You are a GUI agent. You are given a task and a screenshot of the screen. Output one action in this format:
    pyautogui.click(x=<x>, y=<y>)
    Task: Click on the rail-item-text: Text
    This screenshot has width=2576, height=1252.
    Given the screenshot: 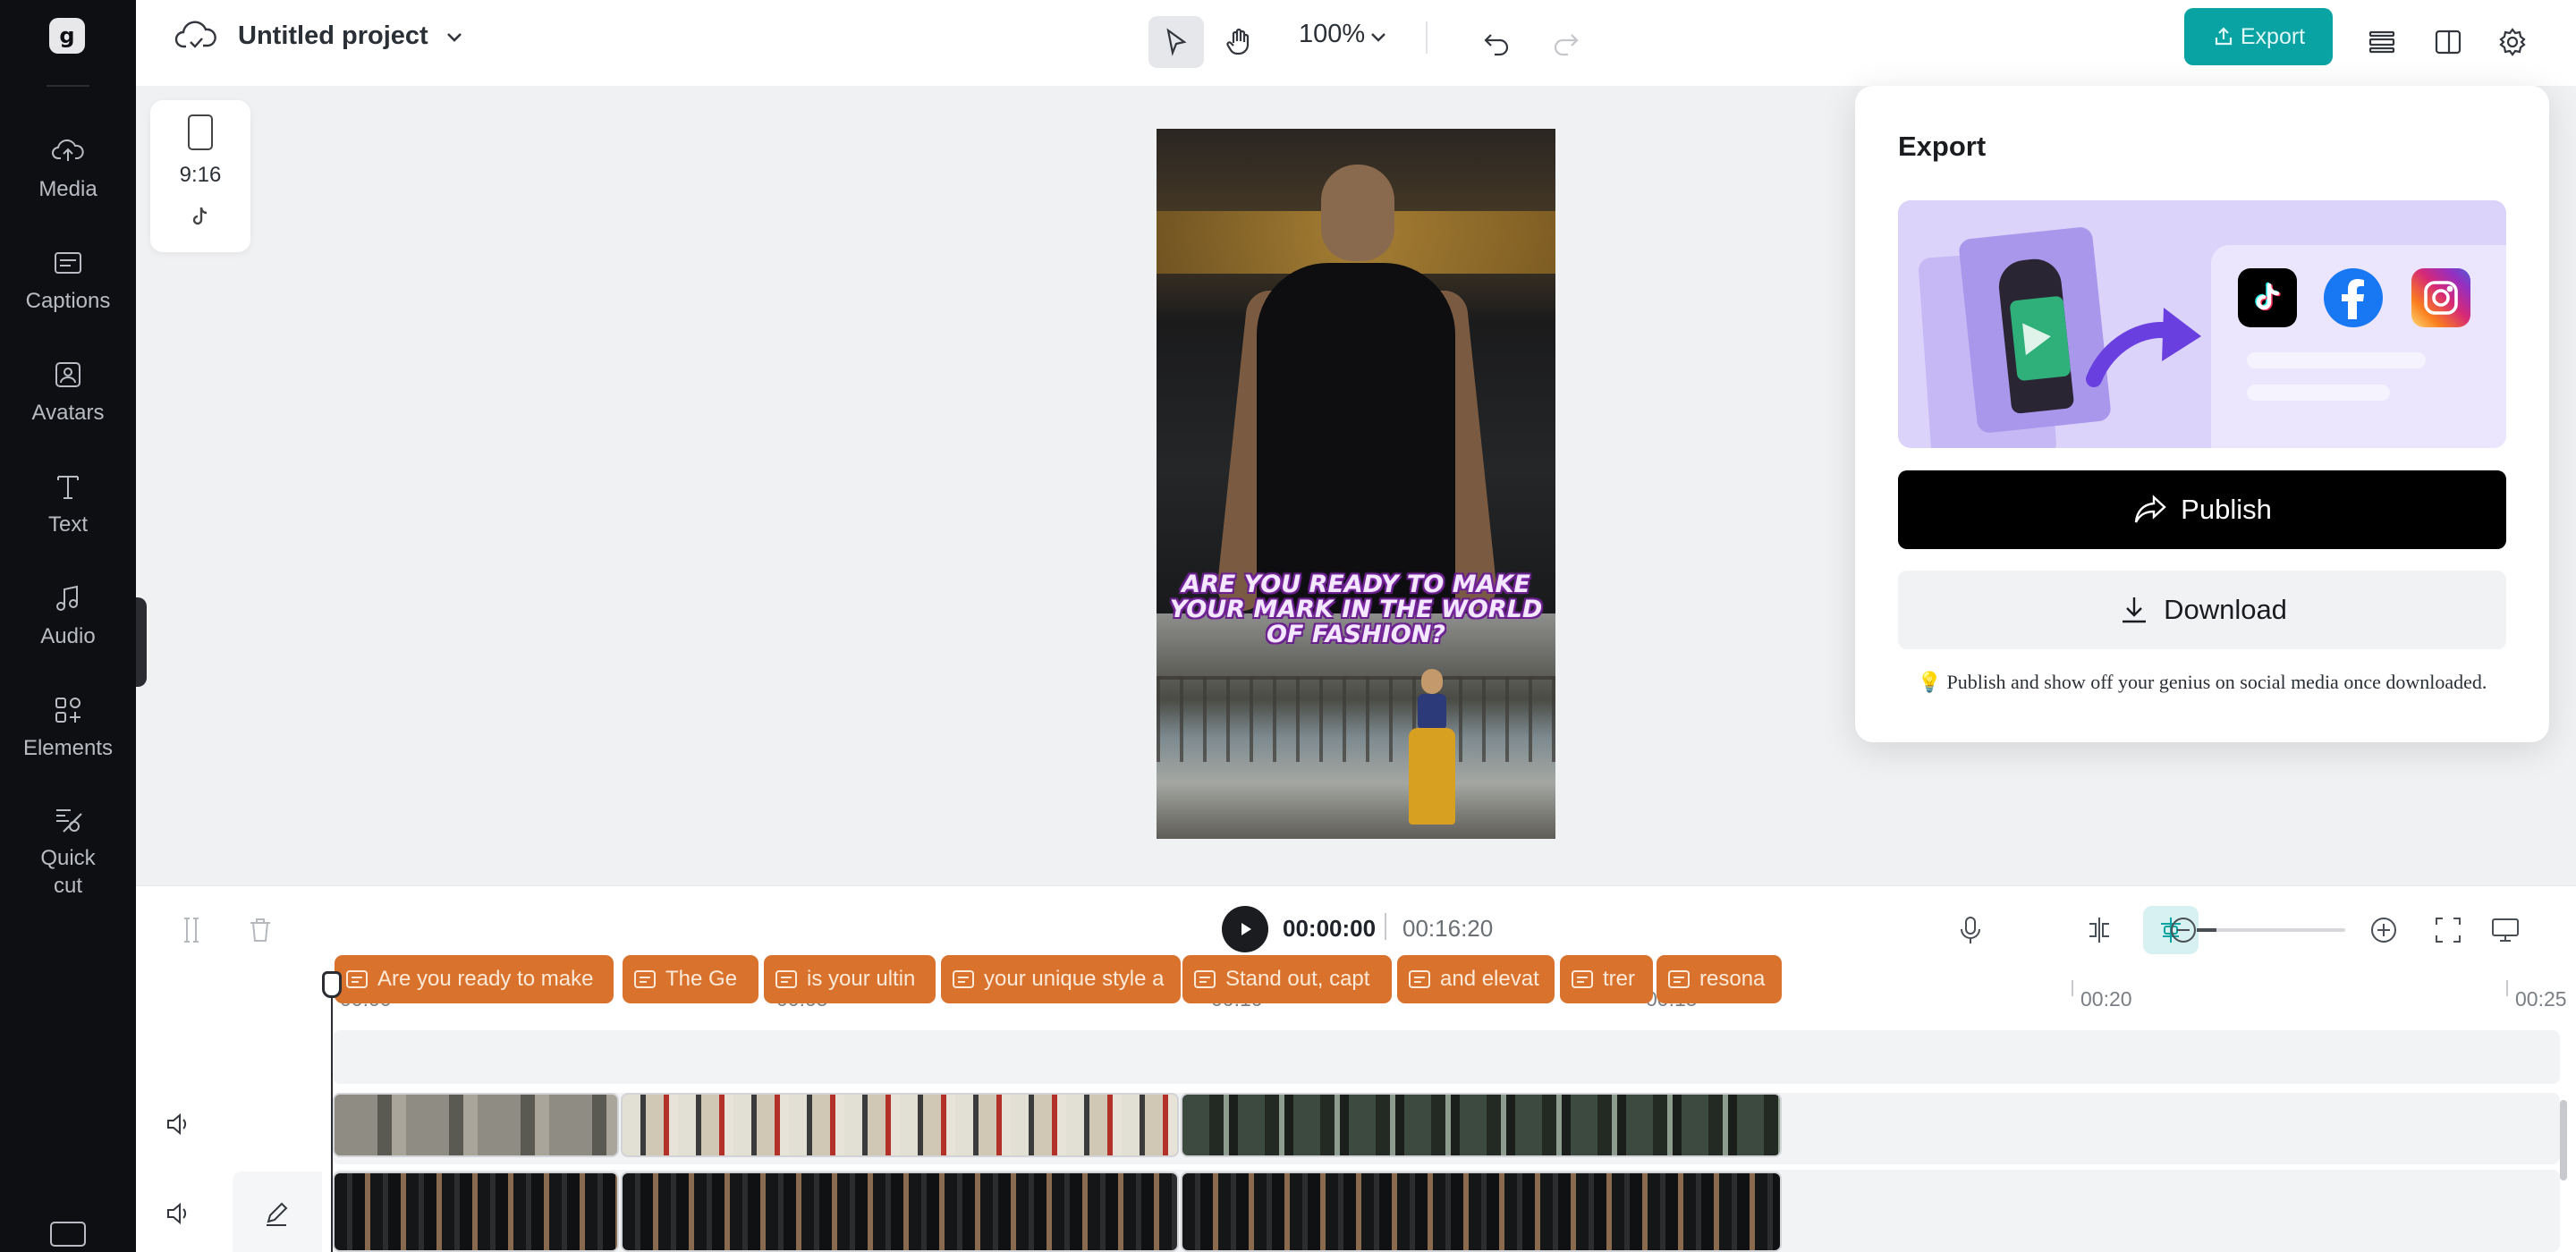 What is the action you would take?
    pyautogui.click(x=68, y=504)
    